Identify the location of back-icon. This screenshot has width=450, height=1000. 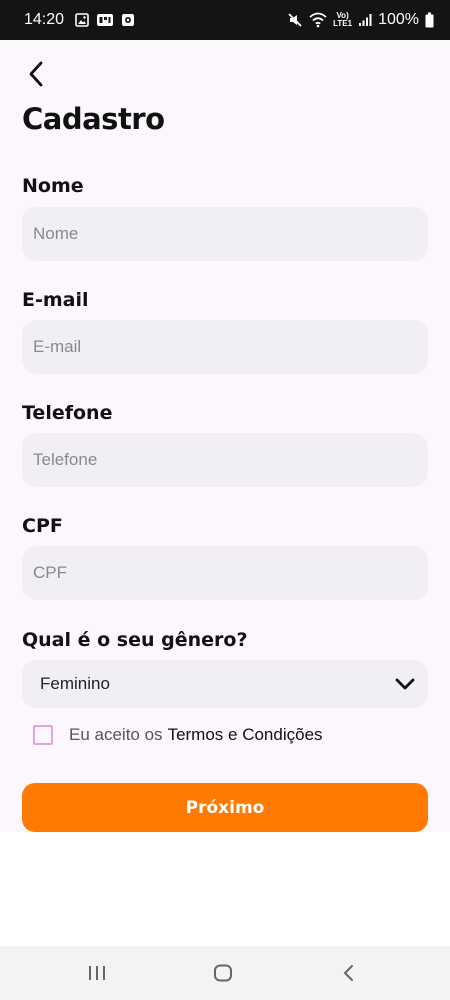
(348, 973).